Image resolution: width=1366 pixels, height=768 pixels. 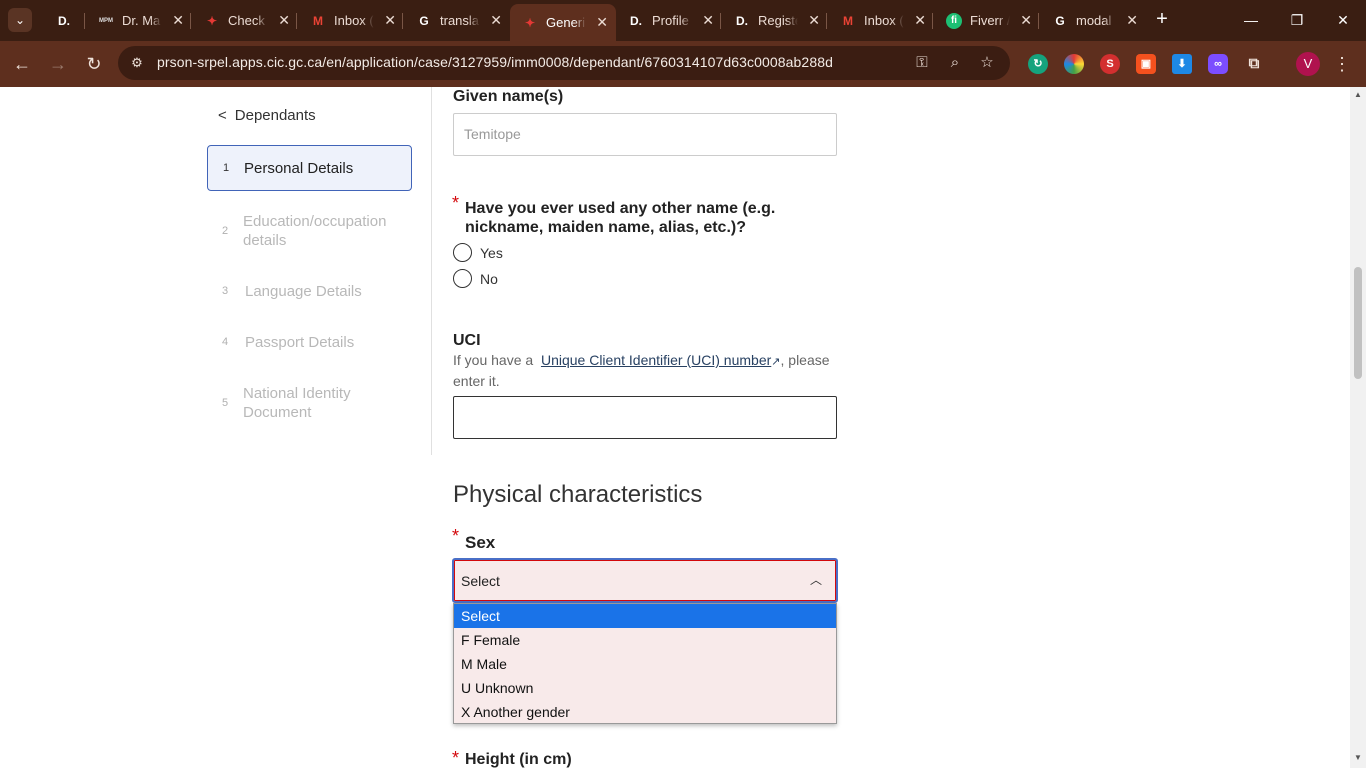 What do you see at coordinates (645, 616) in the screenshot?
I see `option-select: Select` at bounding box center [645, 616].